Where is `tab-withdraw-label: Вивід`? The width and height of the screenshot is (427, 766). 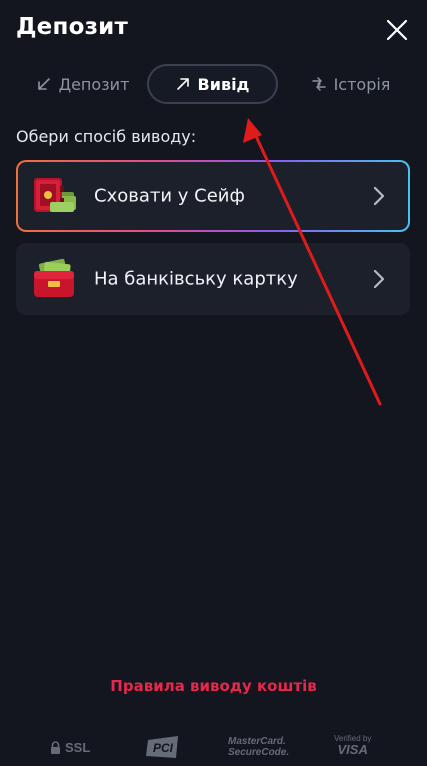 tab-withdraw-label: Вивід is located at coordinates (223, 84).